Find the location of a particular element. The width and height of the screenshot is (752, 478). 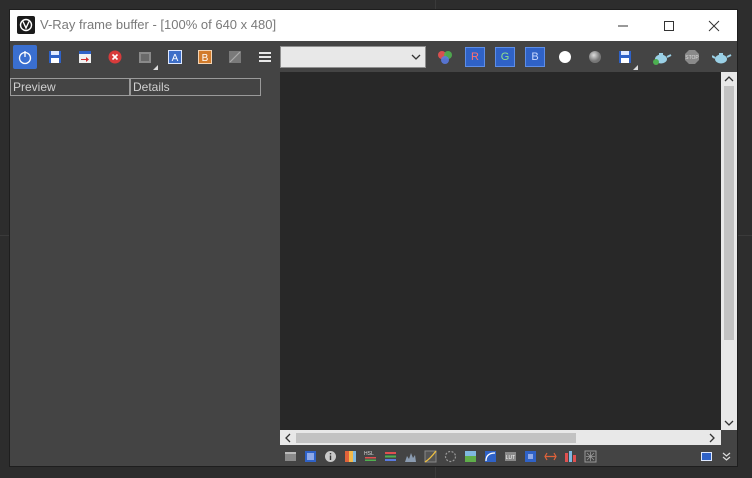

green-channel-button: G is located at coordinates (505, 57).